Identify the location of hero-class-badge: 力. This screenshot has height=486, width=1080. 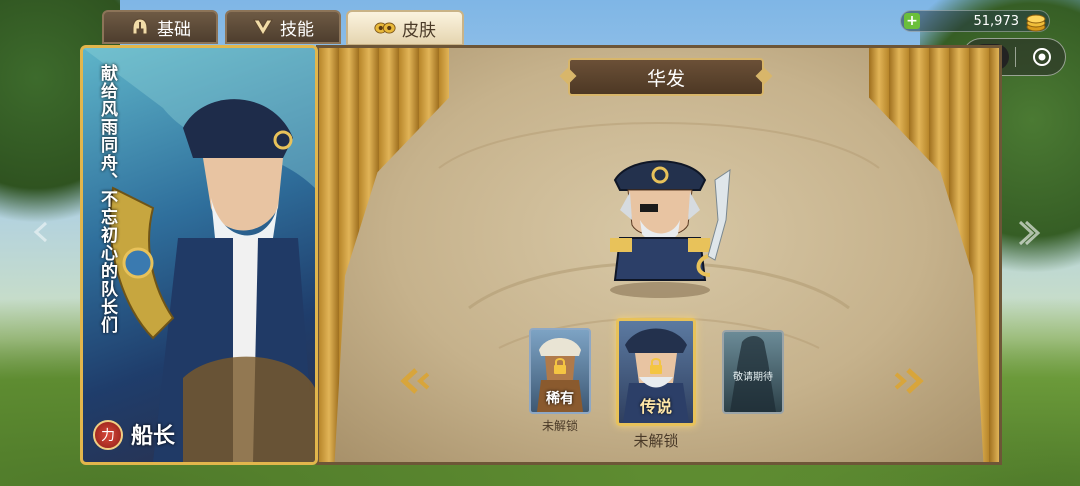
(108, 435).